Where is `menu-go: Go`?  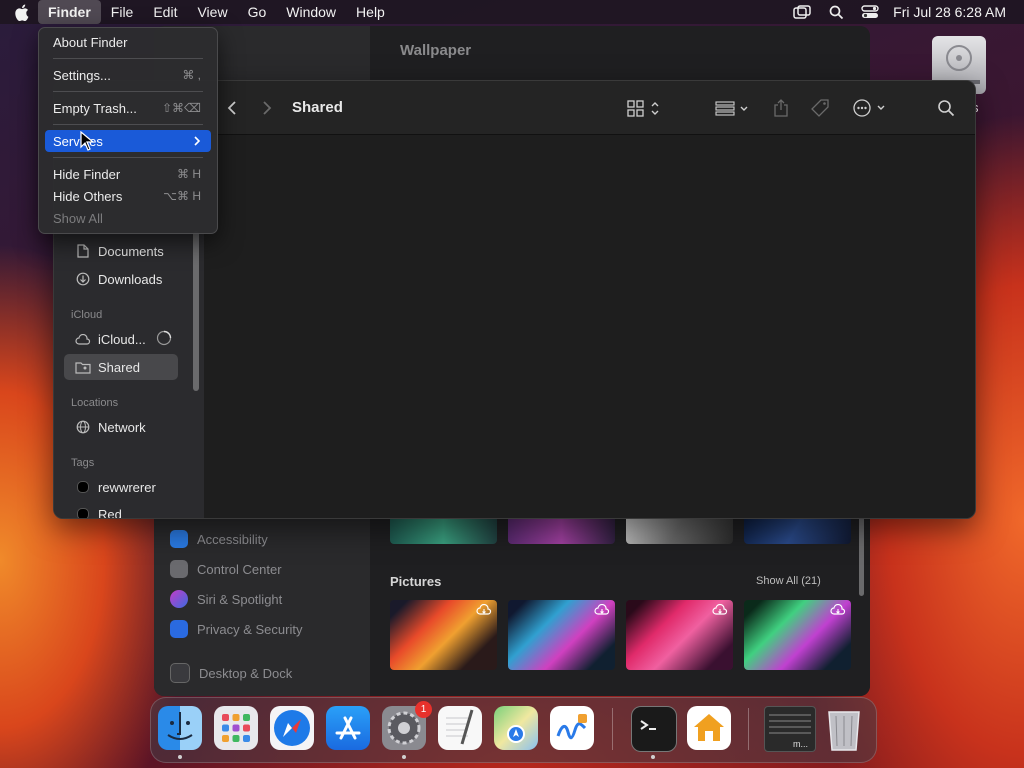 menu-go: Go is located at coordinates (257, 12).